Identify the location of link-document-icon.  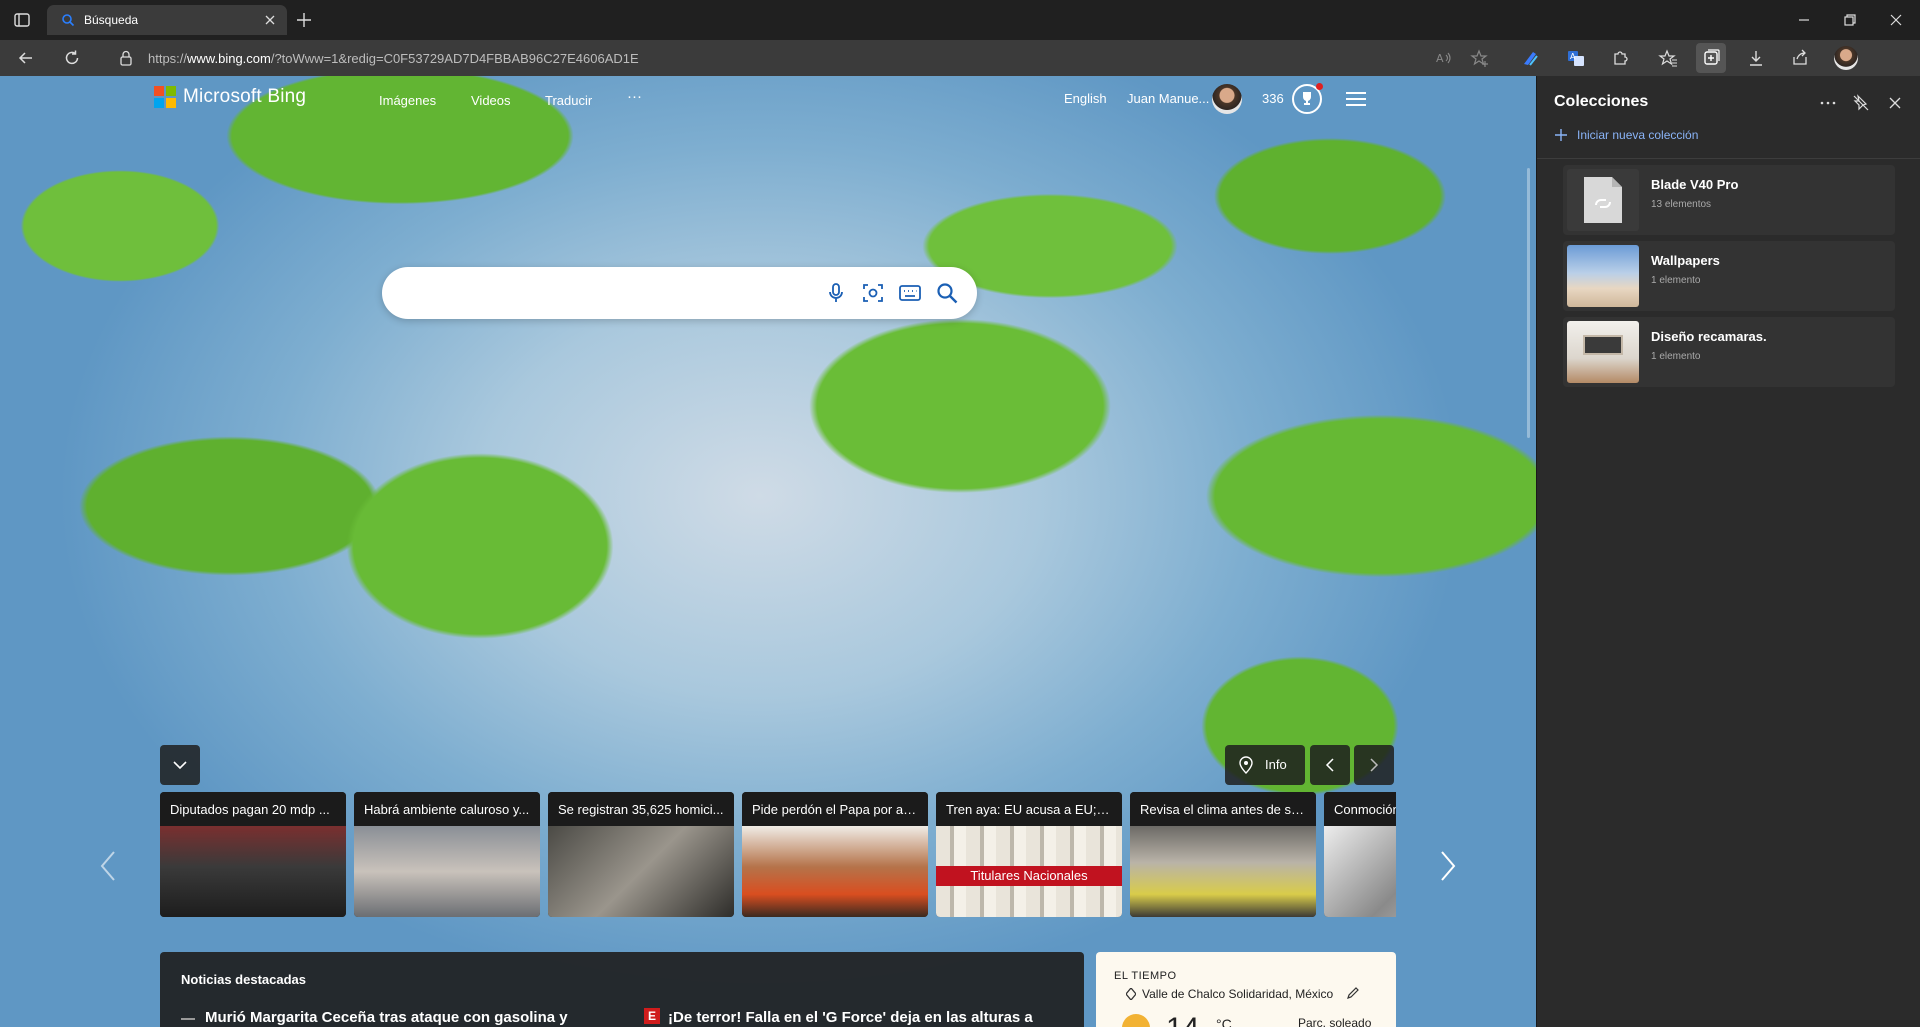
(1603, 200).